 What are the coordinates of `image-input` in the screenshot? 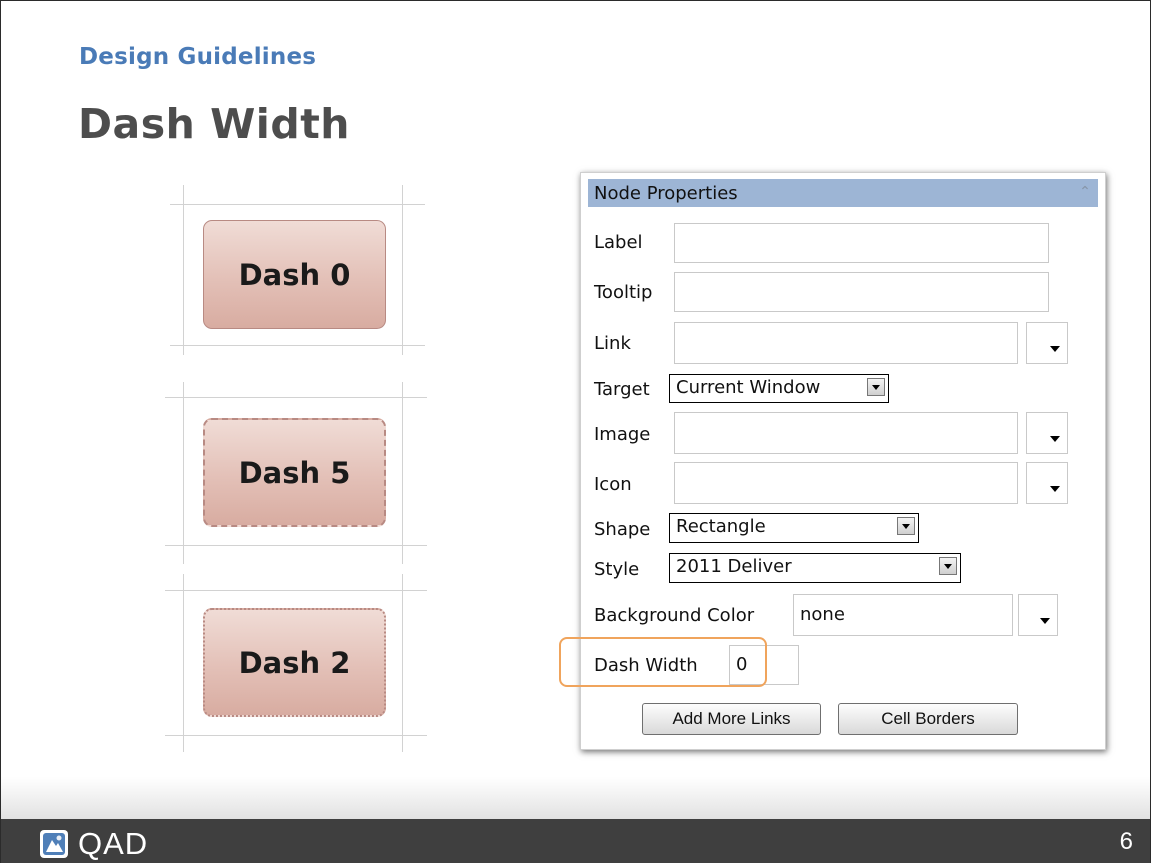 It's located at (846, 433).